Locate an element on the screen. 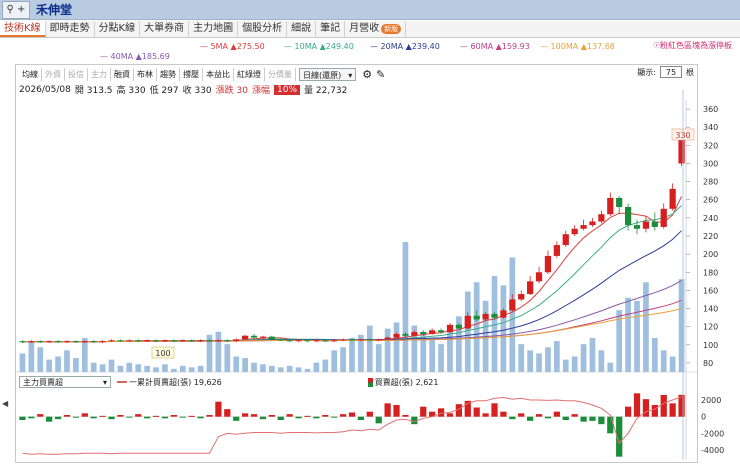  price-tick-label: 120 is located at coordinates (710, 327).